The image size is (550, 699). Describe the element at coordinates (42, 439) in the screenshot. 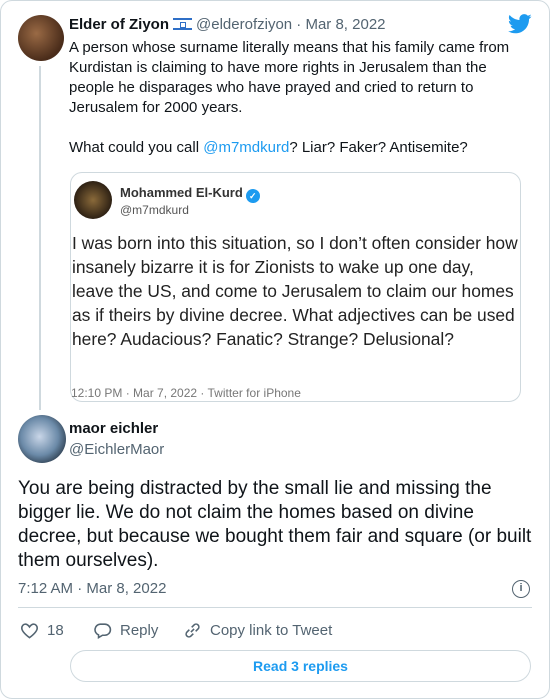

I see `avatar-maor-eichler` at that location.